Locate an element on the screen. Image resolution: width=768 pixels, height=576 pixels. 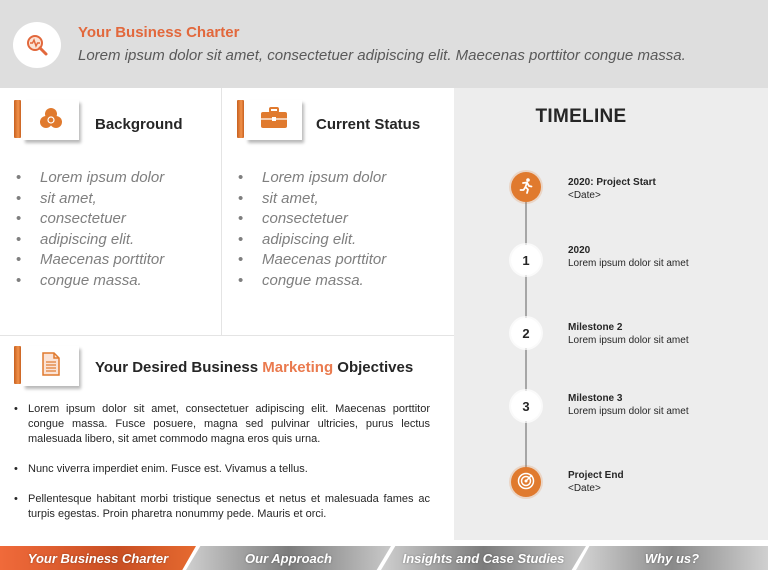
timeline-node-3: 3 is located at coordinates (526, 406).